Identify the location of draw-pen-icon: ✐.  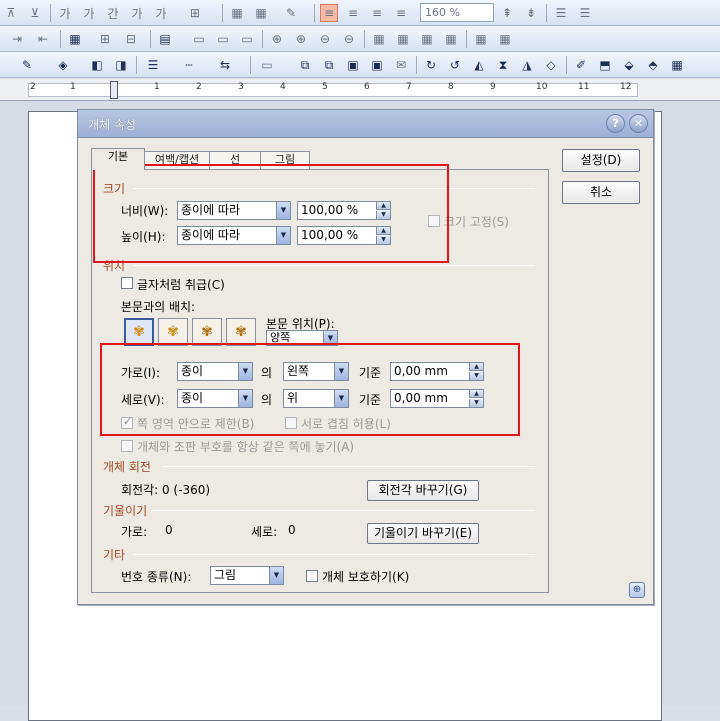
(581, 65).